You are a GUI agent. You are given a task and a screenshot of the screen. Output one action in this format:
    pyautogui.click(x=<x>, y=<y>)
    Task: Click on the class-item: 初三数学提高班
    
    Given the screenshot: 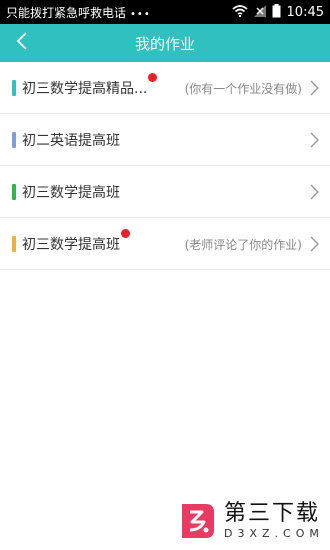 What is the action you would take?
    pyautogui.click(x=165, y=192)
    